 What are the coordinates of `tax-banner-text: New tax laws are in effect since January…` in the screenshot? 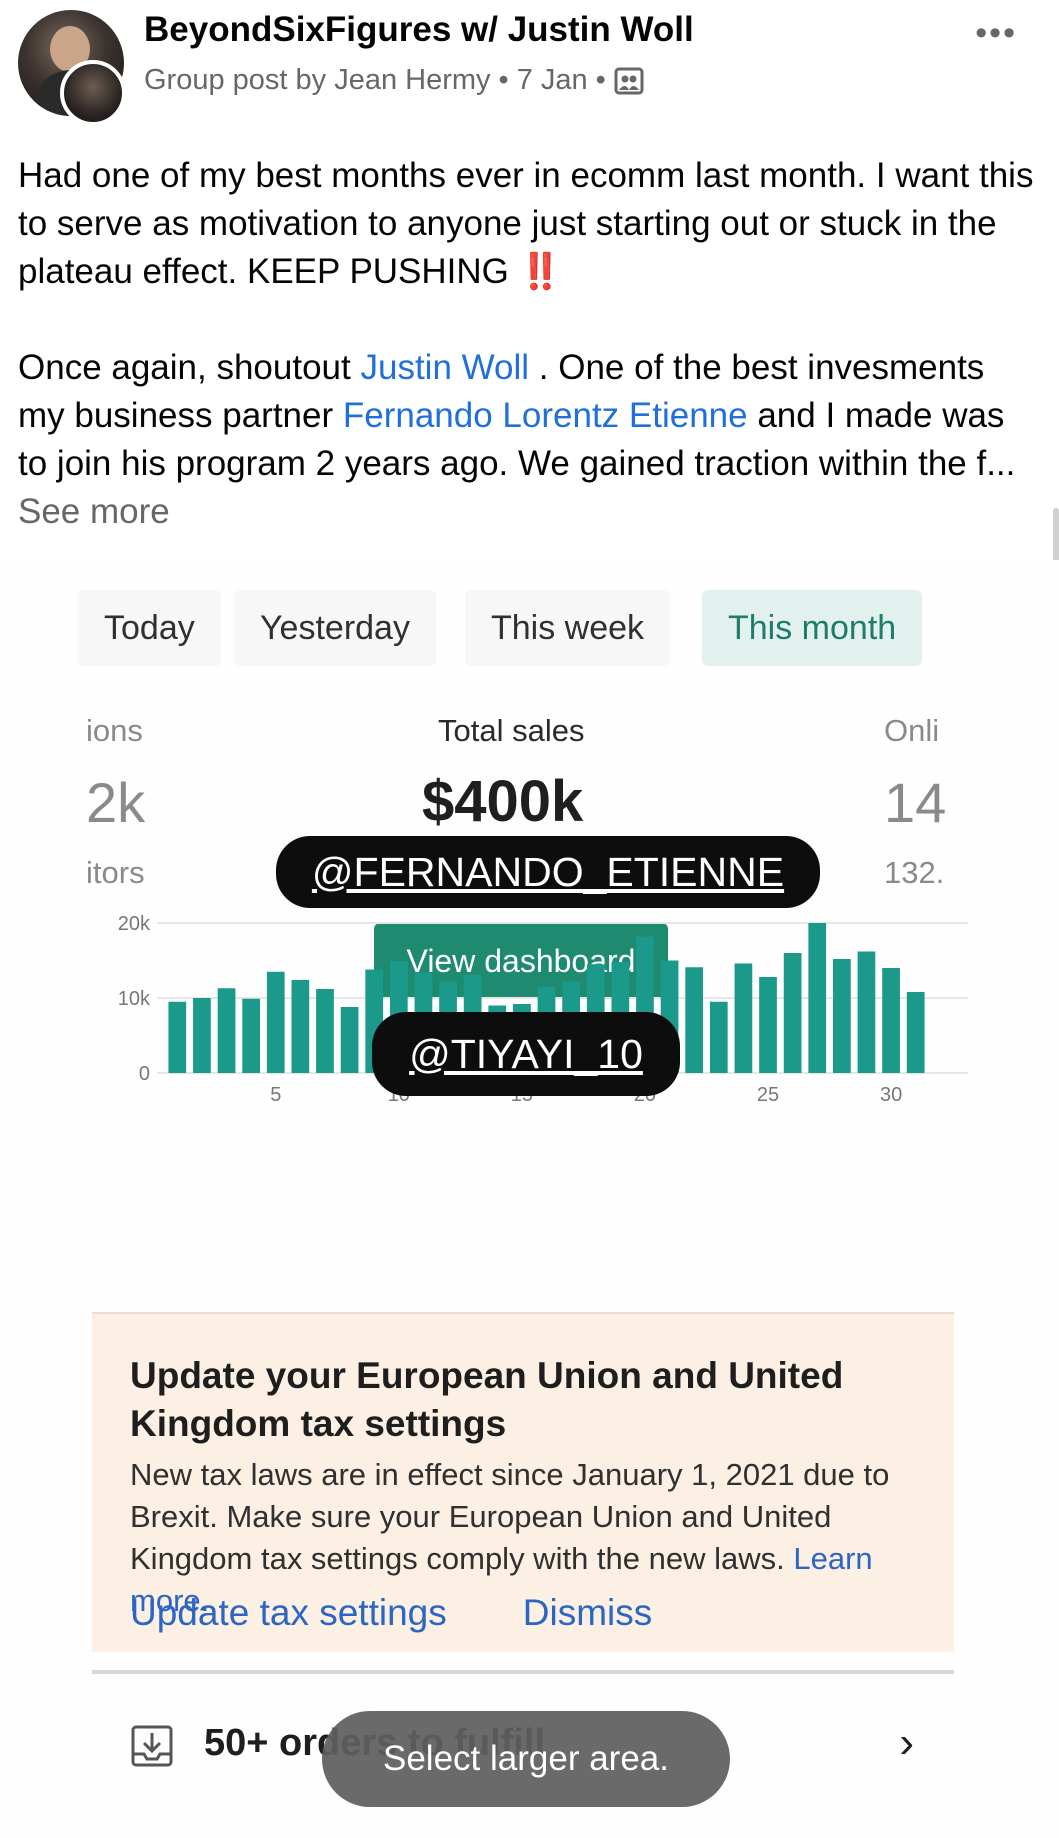 It's located at (510, 1516).